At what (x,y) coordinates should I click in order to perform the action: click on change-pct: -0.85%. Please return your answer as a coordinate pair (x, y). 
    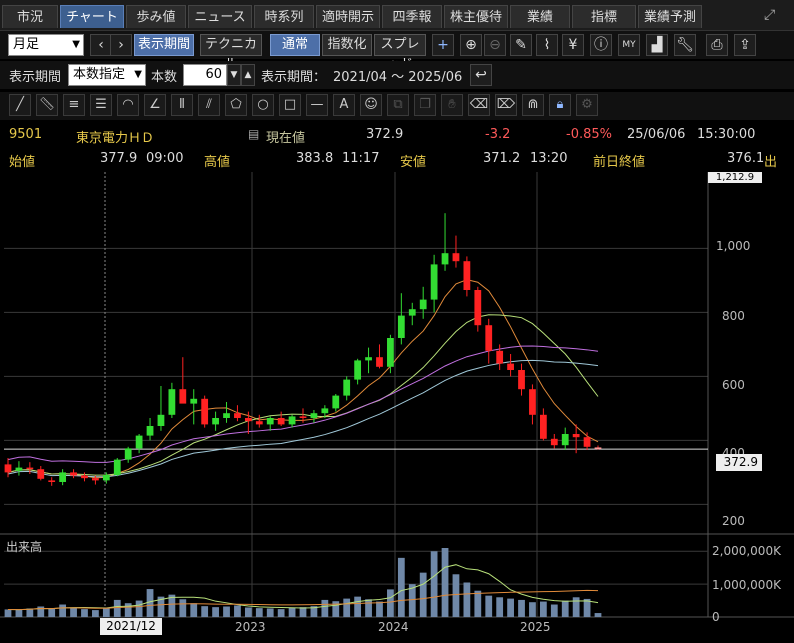
    Looking at the image, I should click on (589, 134).